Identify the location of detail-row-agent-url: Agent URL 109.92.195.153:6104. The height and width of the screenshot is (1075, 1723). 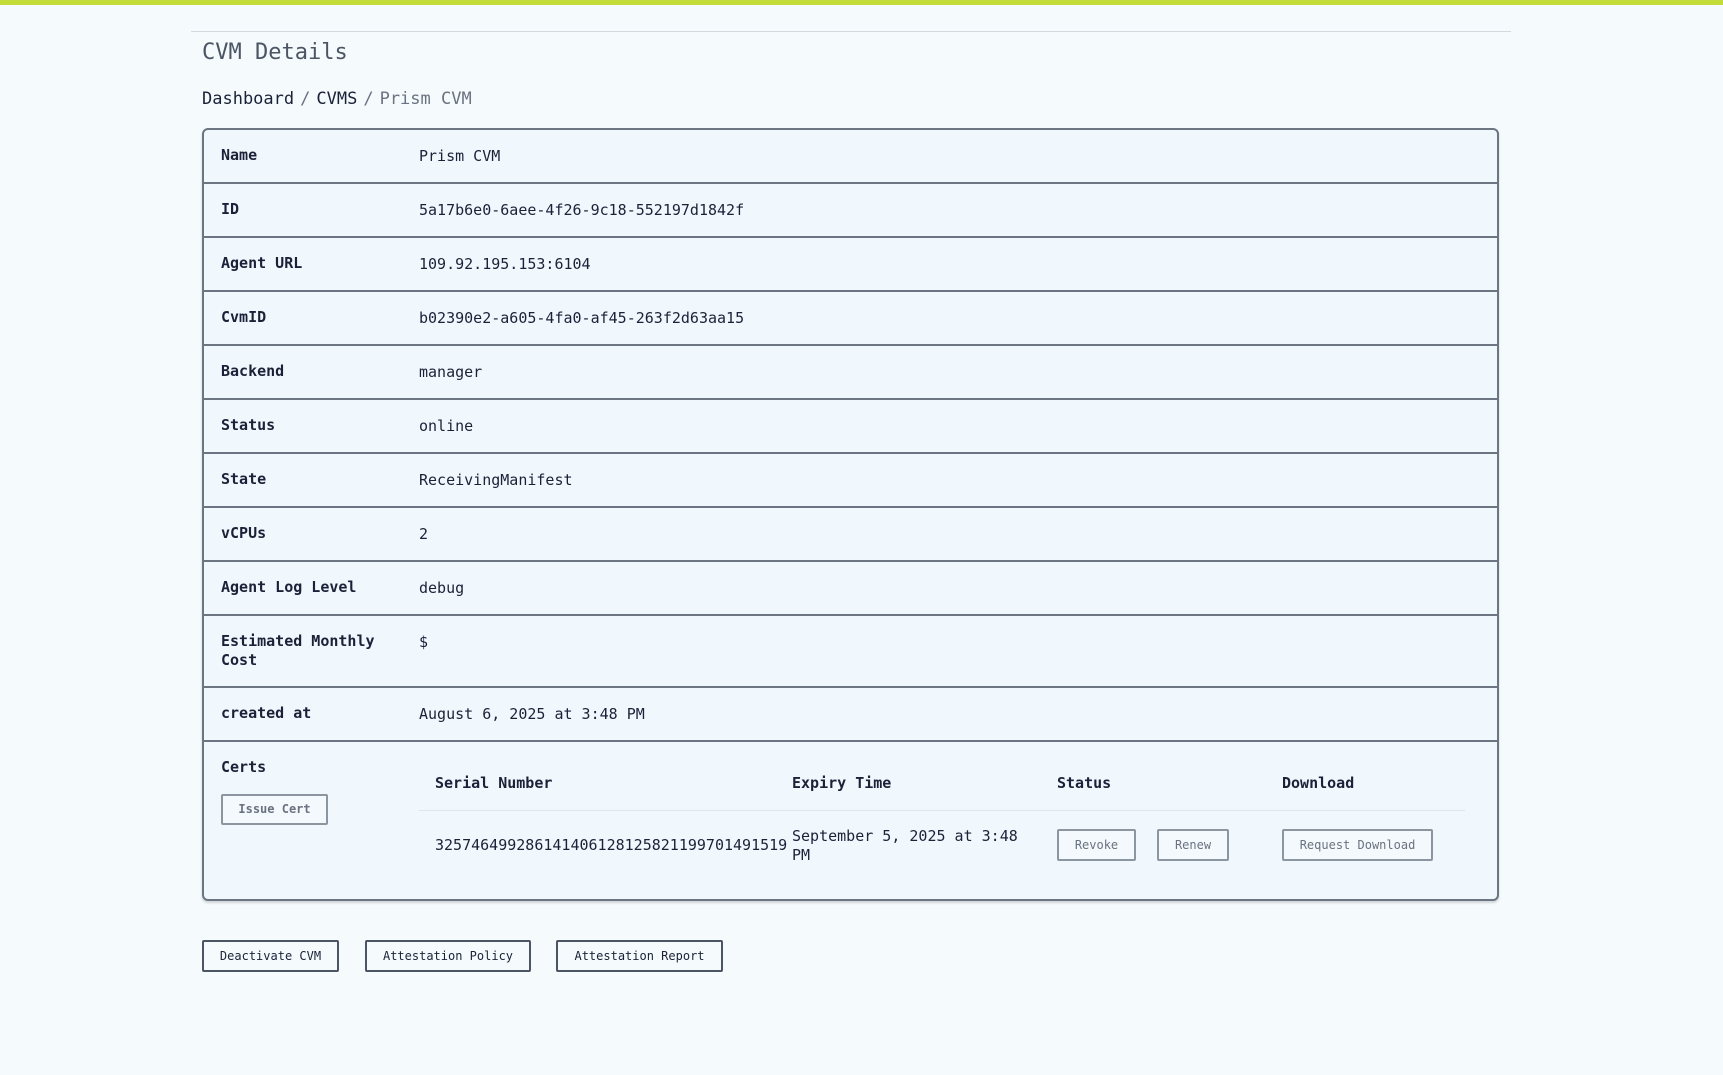
(850, 263).